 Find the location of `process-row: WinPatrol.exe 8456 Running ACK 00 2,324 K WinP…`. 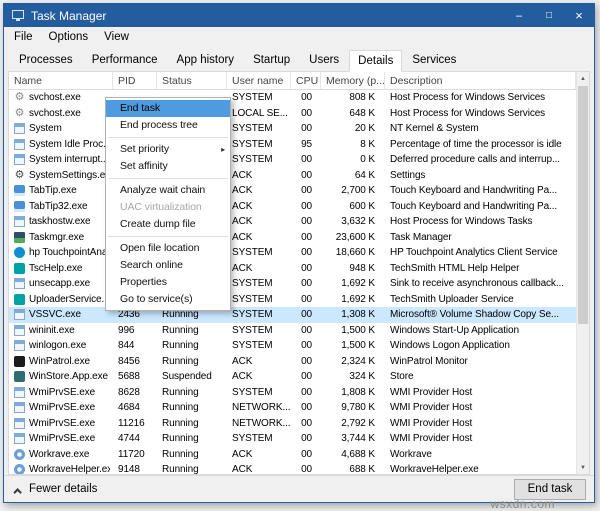

process-row: WinPatrol.exe 8456 Running ACK 00 2,324 K WinP… is located at coordinates (292, 362).